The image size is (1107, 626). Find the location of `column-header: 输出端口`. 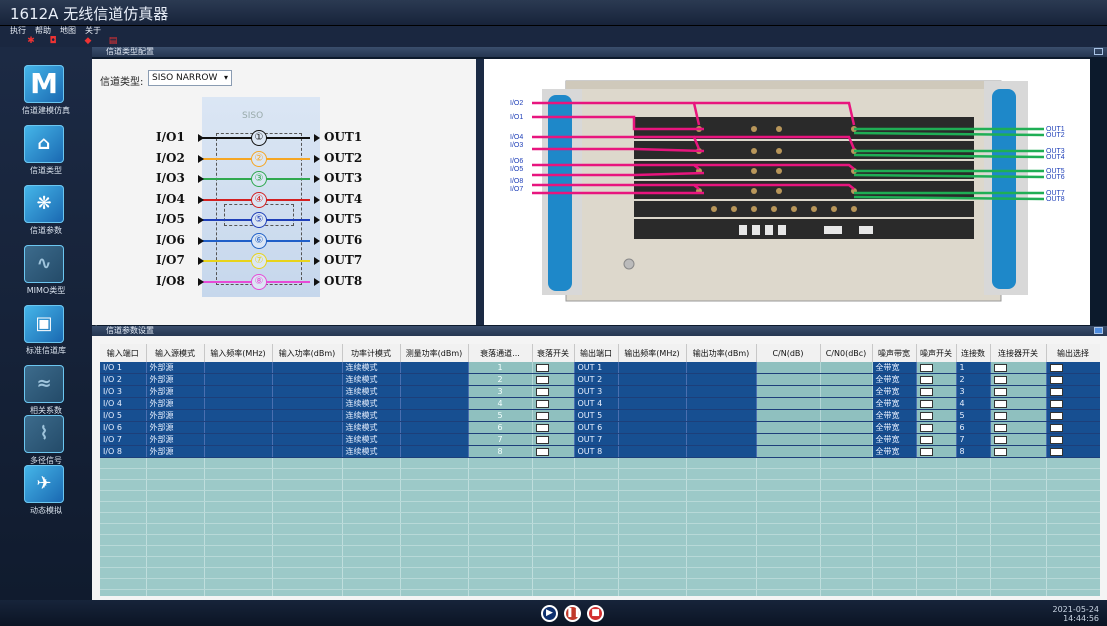

column-header: 输出端口 is located at coordinates (596, 353).